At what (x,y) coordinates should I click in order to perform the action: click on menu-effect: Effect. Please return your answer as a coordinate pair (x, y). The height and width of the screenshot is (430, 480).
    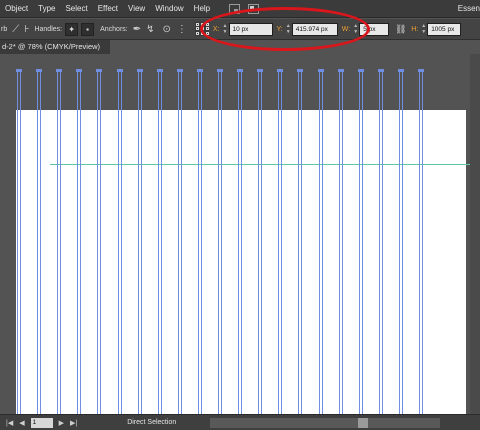
    Looking at the image, I should click on (108, 9).